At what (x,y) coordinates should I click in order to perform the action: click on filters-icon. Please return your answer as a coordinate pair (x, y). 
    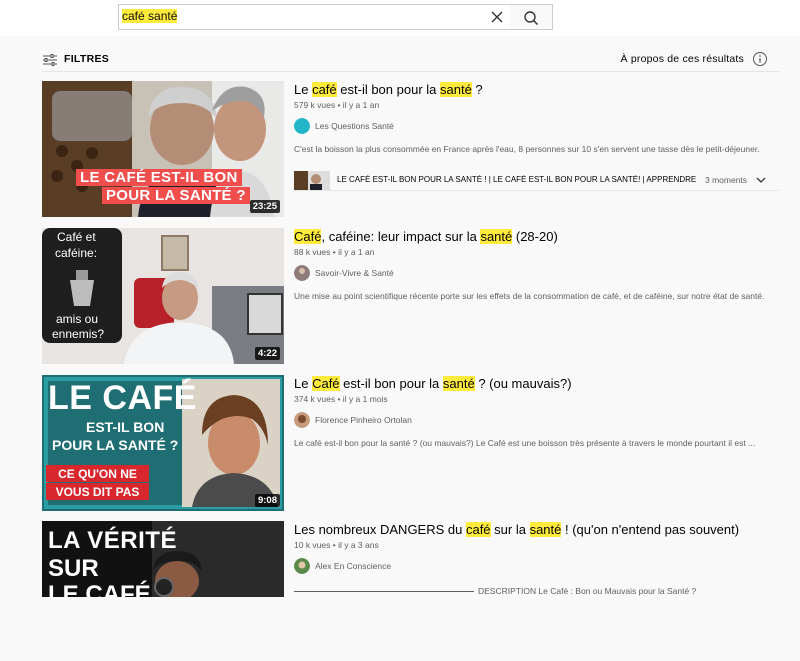
    Looking at the image, I should click on (50, 60).